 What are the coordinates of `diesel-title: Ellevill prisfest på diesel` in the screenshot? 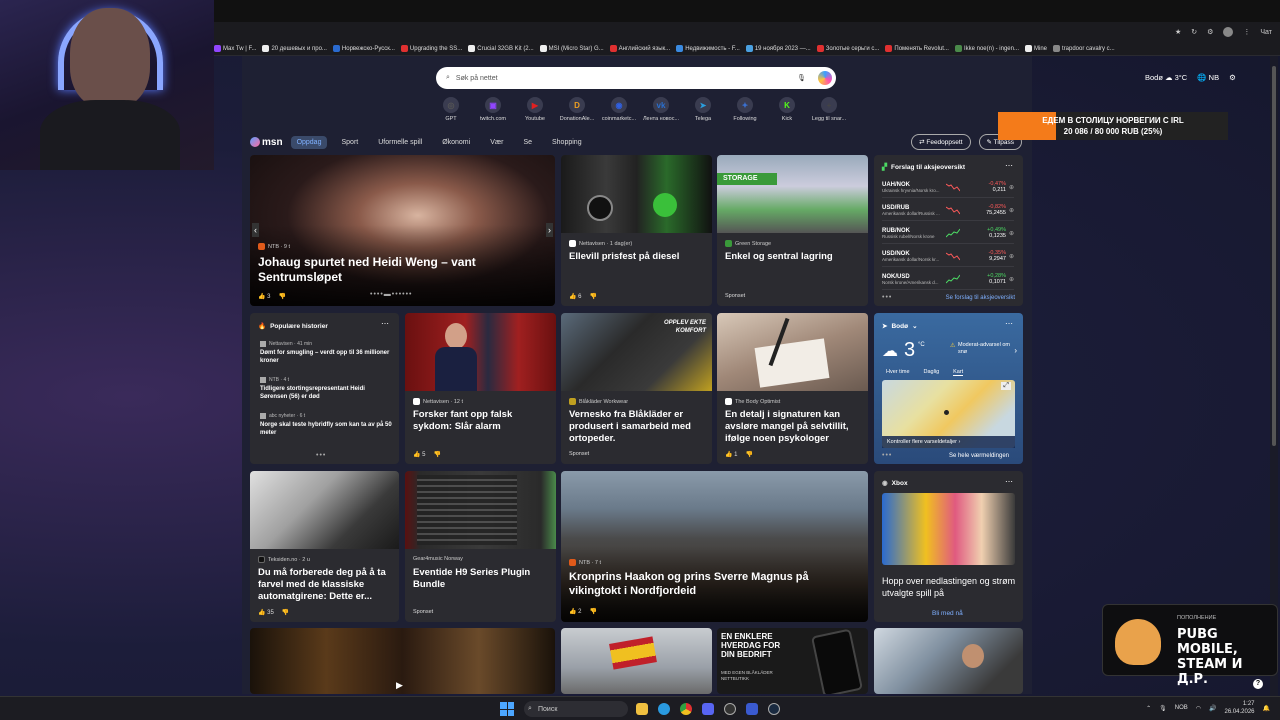 It's located at (637, 257).